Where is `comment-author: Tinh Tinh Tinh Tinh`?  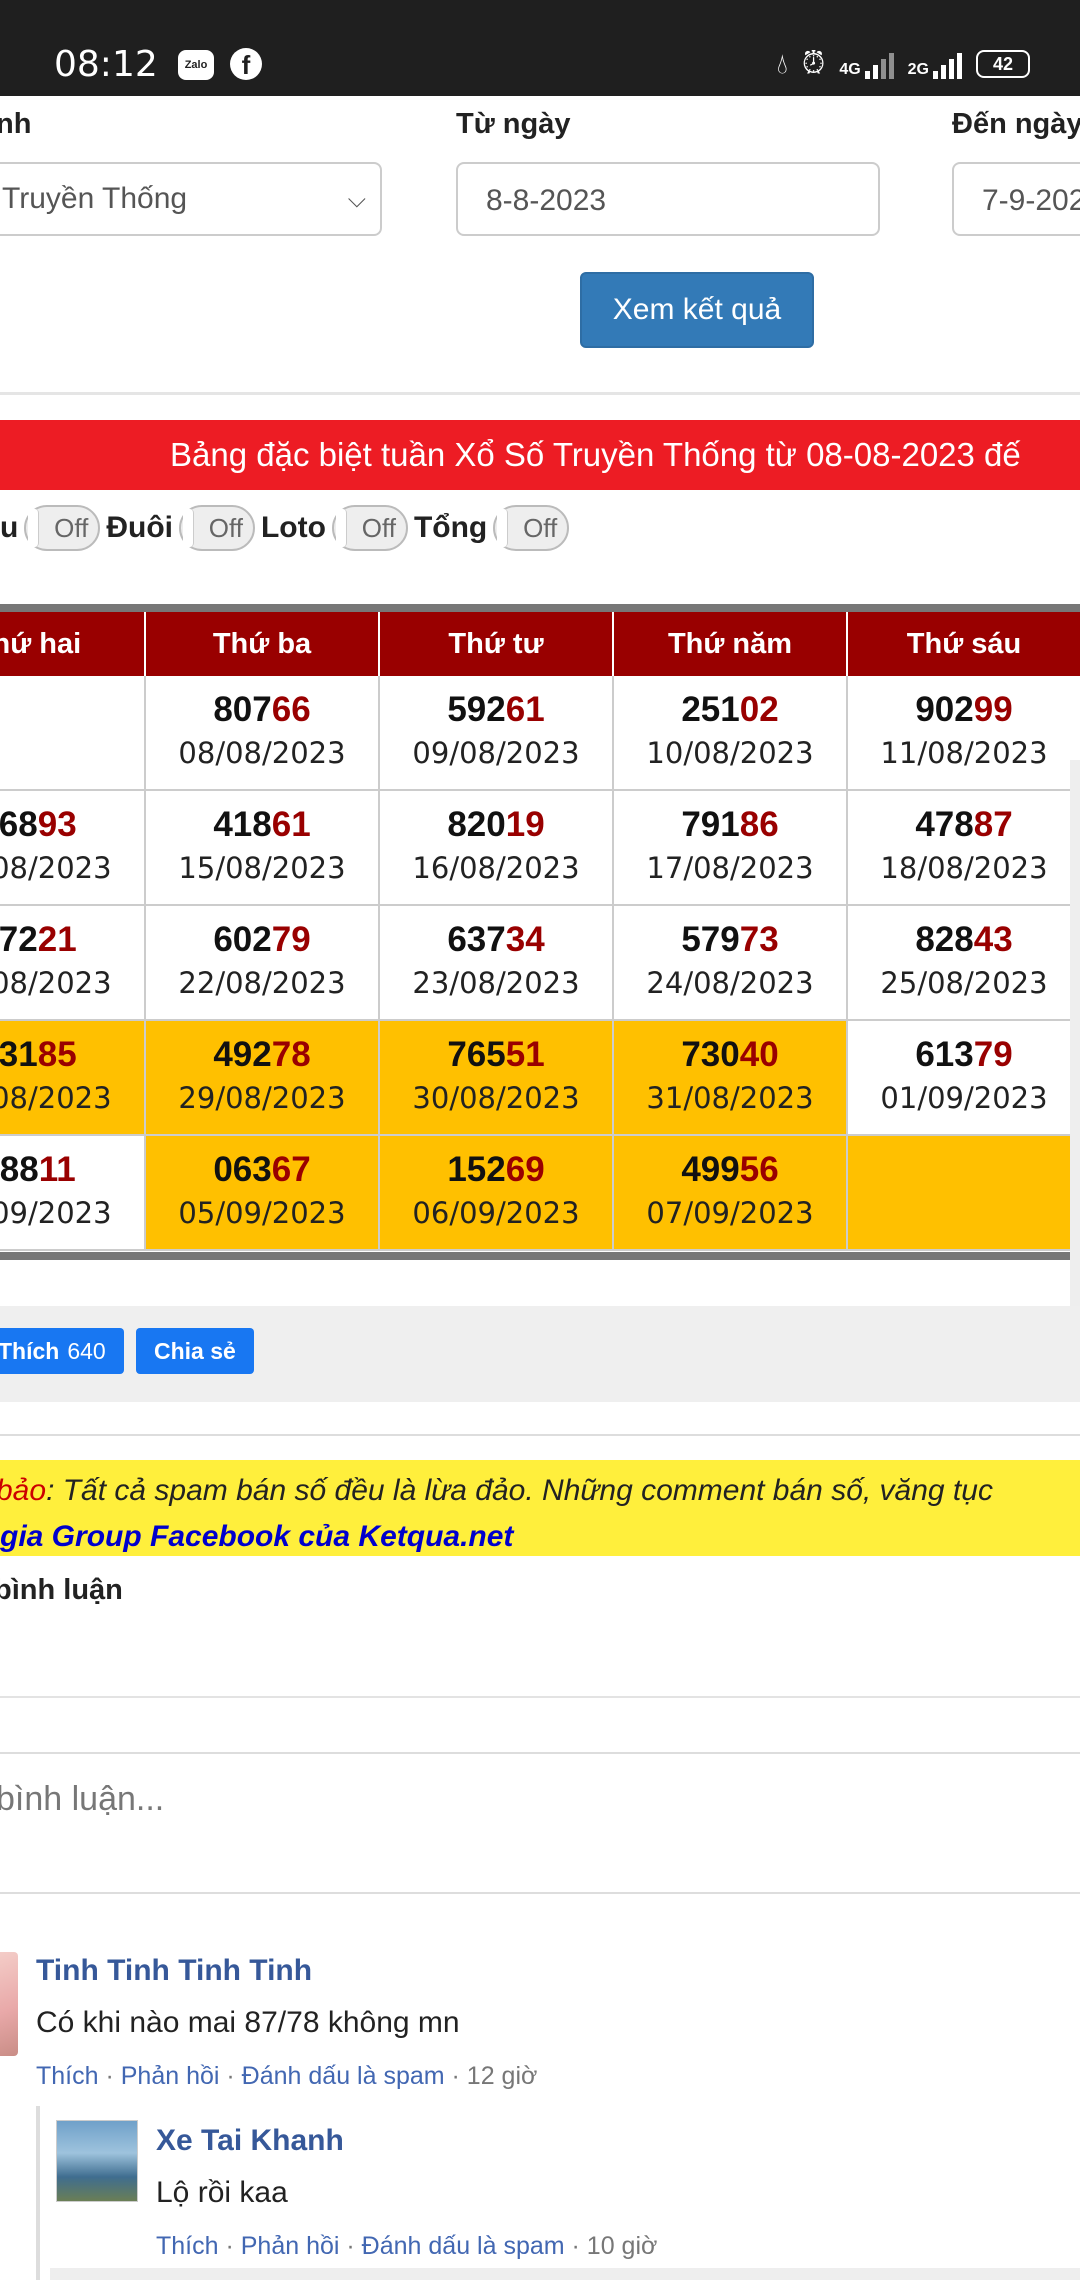
comment-author: Tinh Tinh Tinh Tinh is located at coordinates (174, 1971).